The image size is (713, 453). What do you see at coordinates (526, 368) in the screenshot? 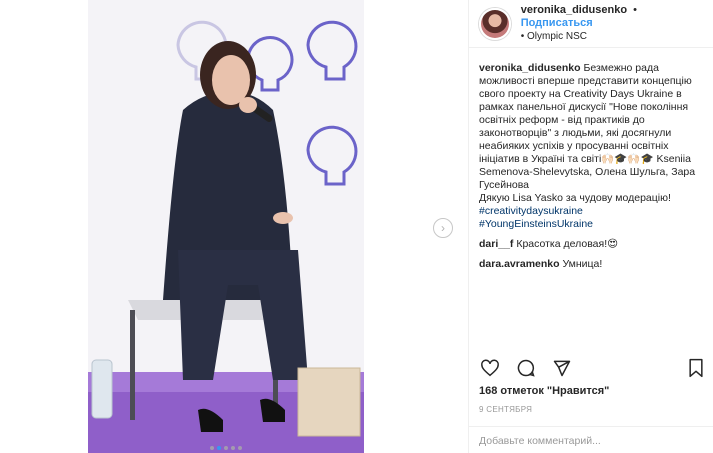
I see `comment-icon` at bounding box center [526, 368].